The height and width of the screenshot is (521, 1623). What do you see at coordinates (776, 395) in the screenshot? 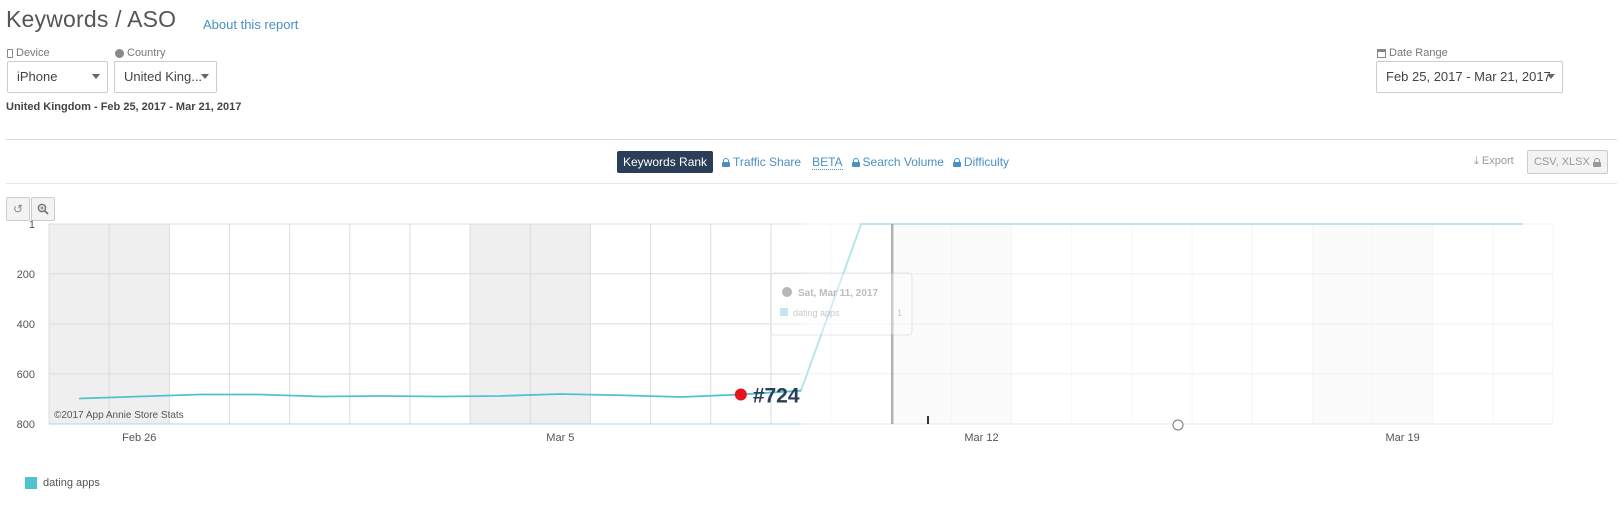
I see `highlight-label: #724` at bounding box center [776, 395].